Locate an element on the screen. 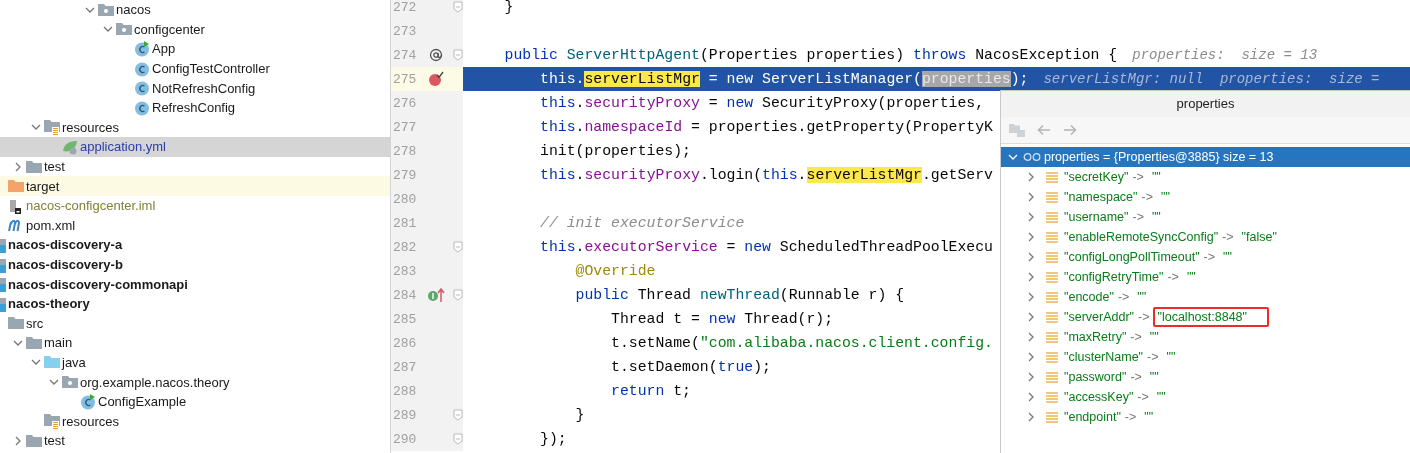  line-number: 284 is located at coordinates (405, 295).